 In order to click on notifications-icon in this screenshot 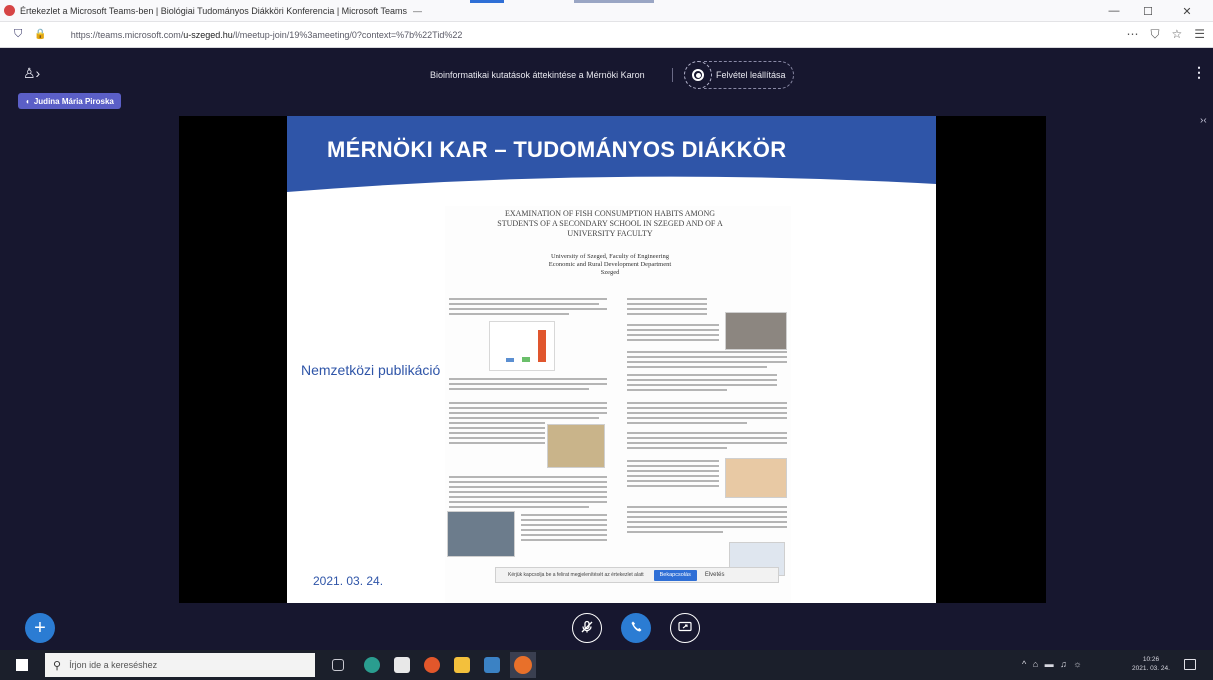, I will do `click(1190, 664)`.